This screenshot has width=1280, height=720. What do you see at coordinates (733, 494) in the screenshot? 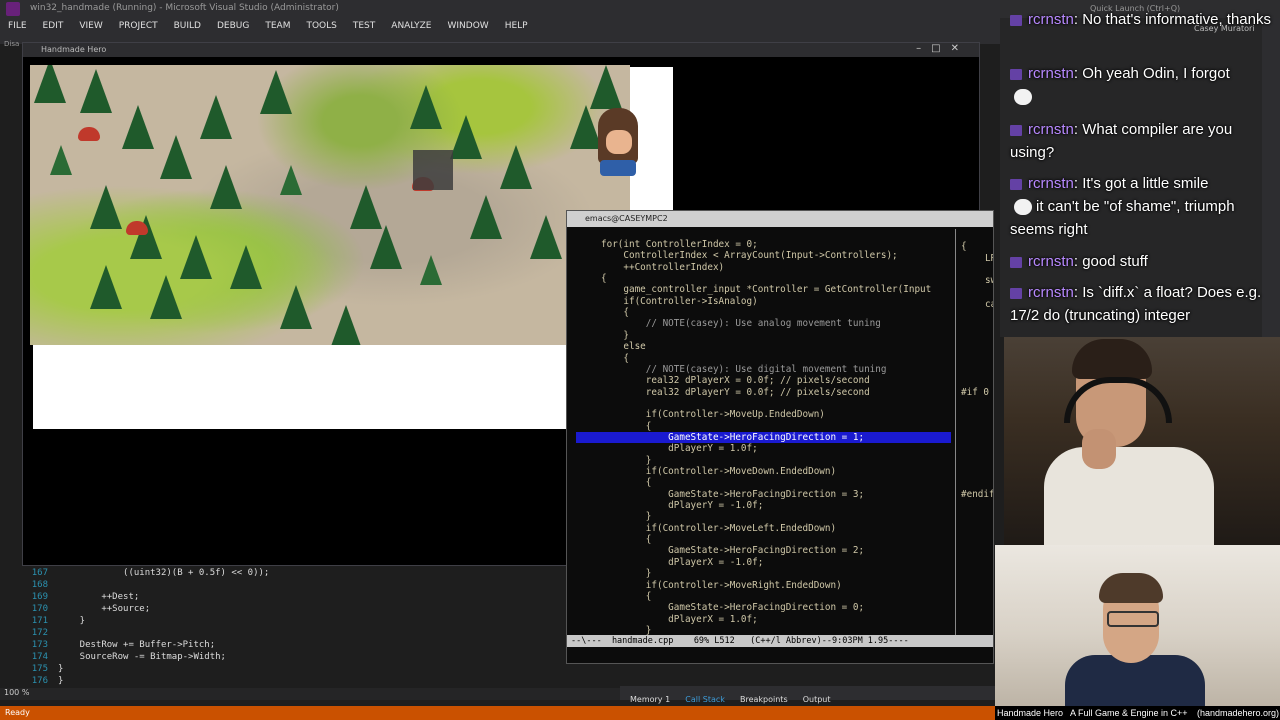
I see `emacs-code-line: GameState->HeroFacingDirection = 3;` at bounding box center [733, 494].